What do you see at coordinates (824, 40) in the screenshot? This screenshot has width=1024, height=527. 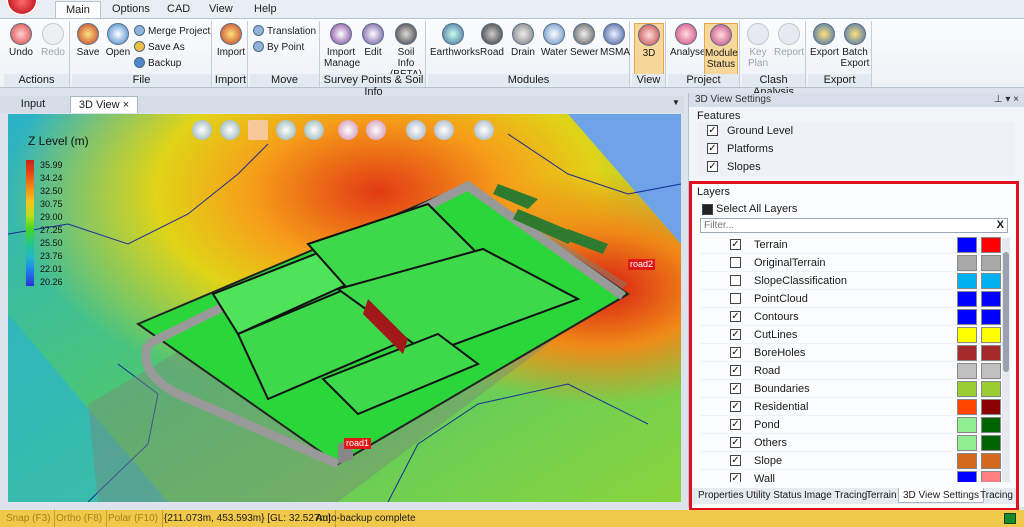 I see `export-button: Export` at bounding box center [824, 40].